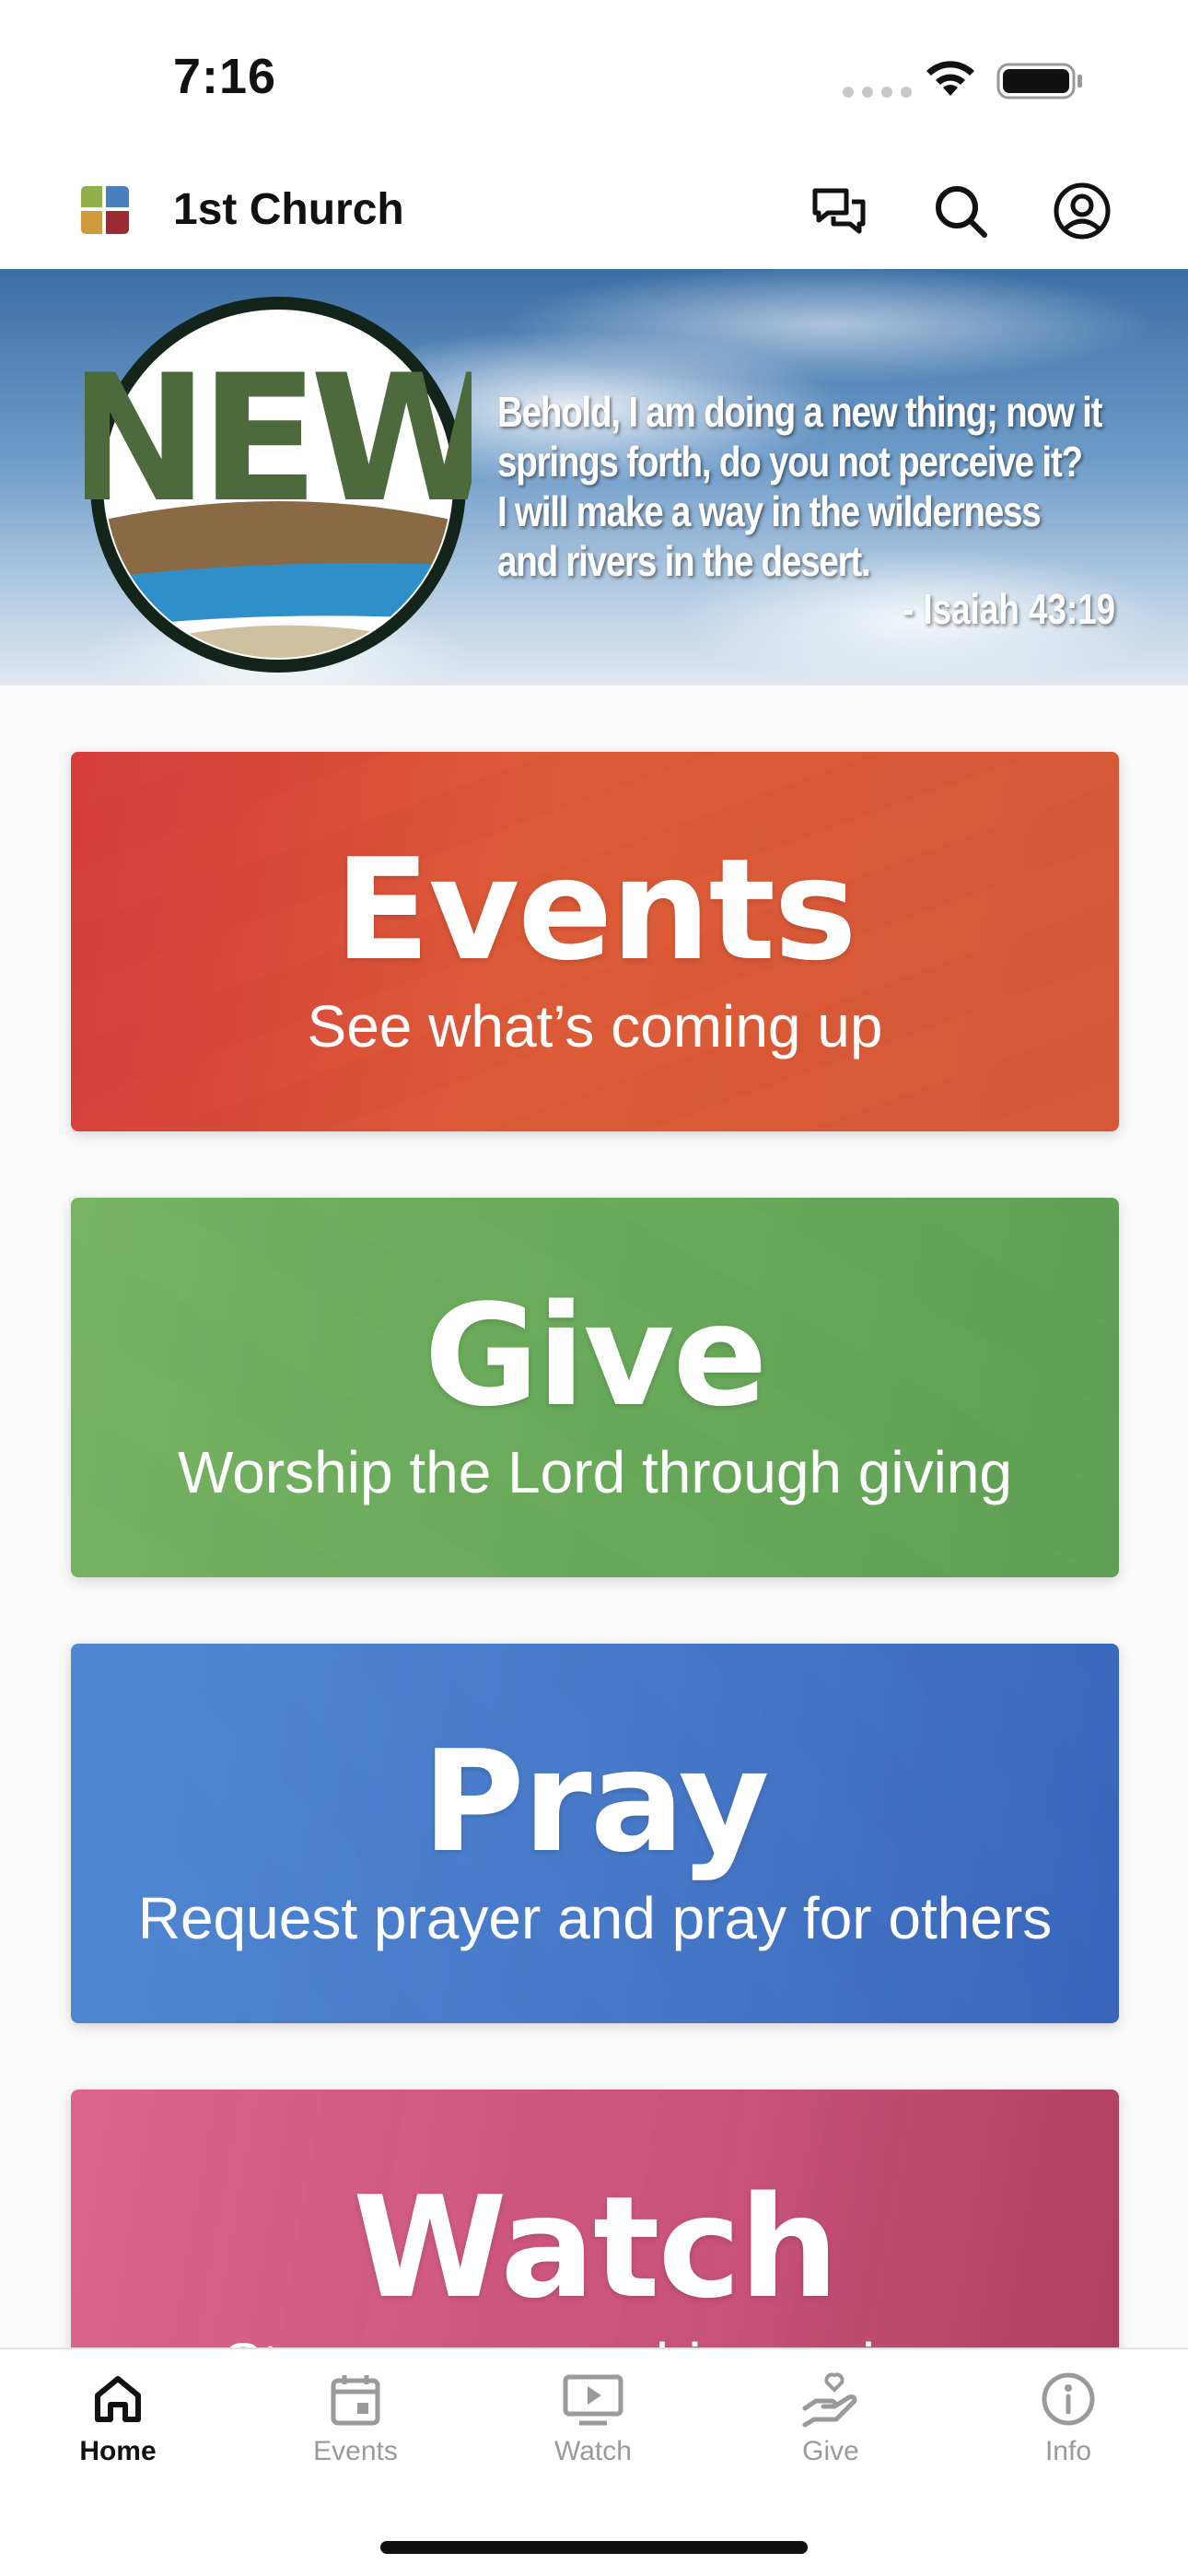 The height and width of the screenshot is (2576, 1188). What do you see at coordinates (595, 1026) in the screenshot?
I see `card-subtitle: See what’s coming up` at bounding box center [595, 1026].